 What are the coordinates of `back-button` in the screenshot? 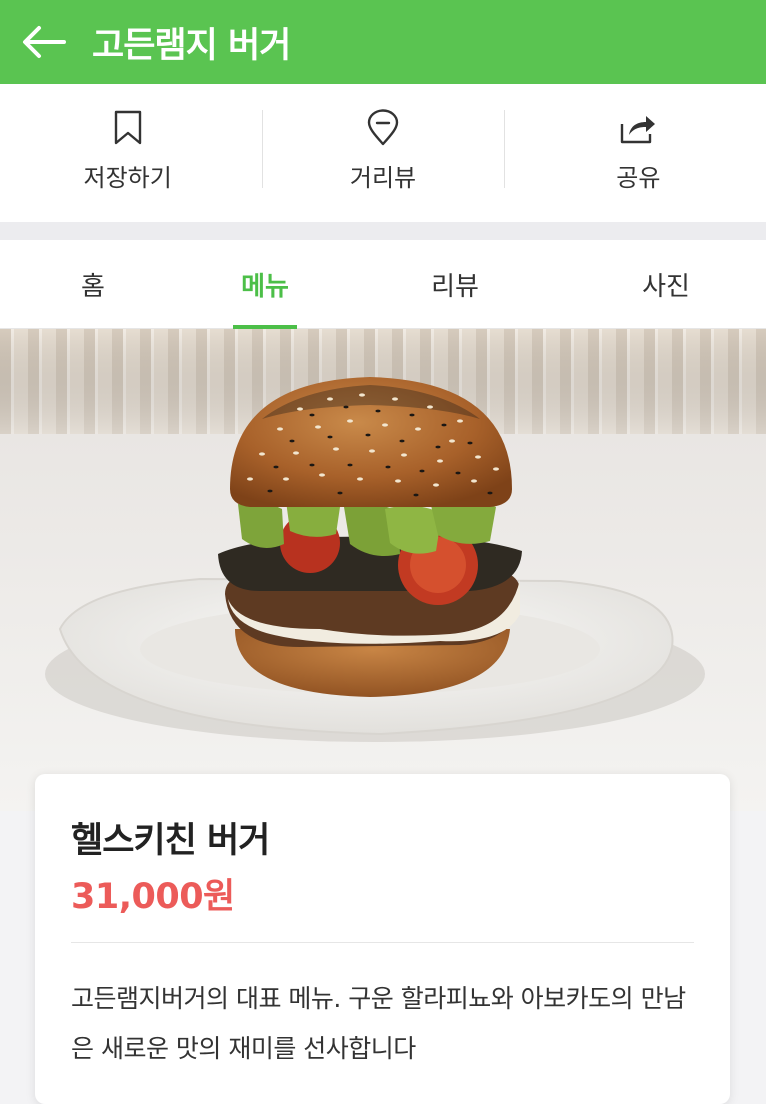 It's located at (47, 42).